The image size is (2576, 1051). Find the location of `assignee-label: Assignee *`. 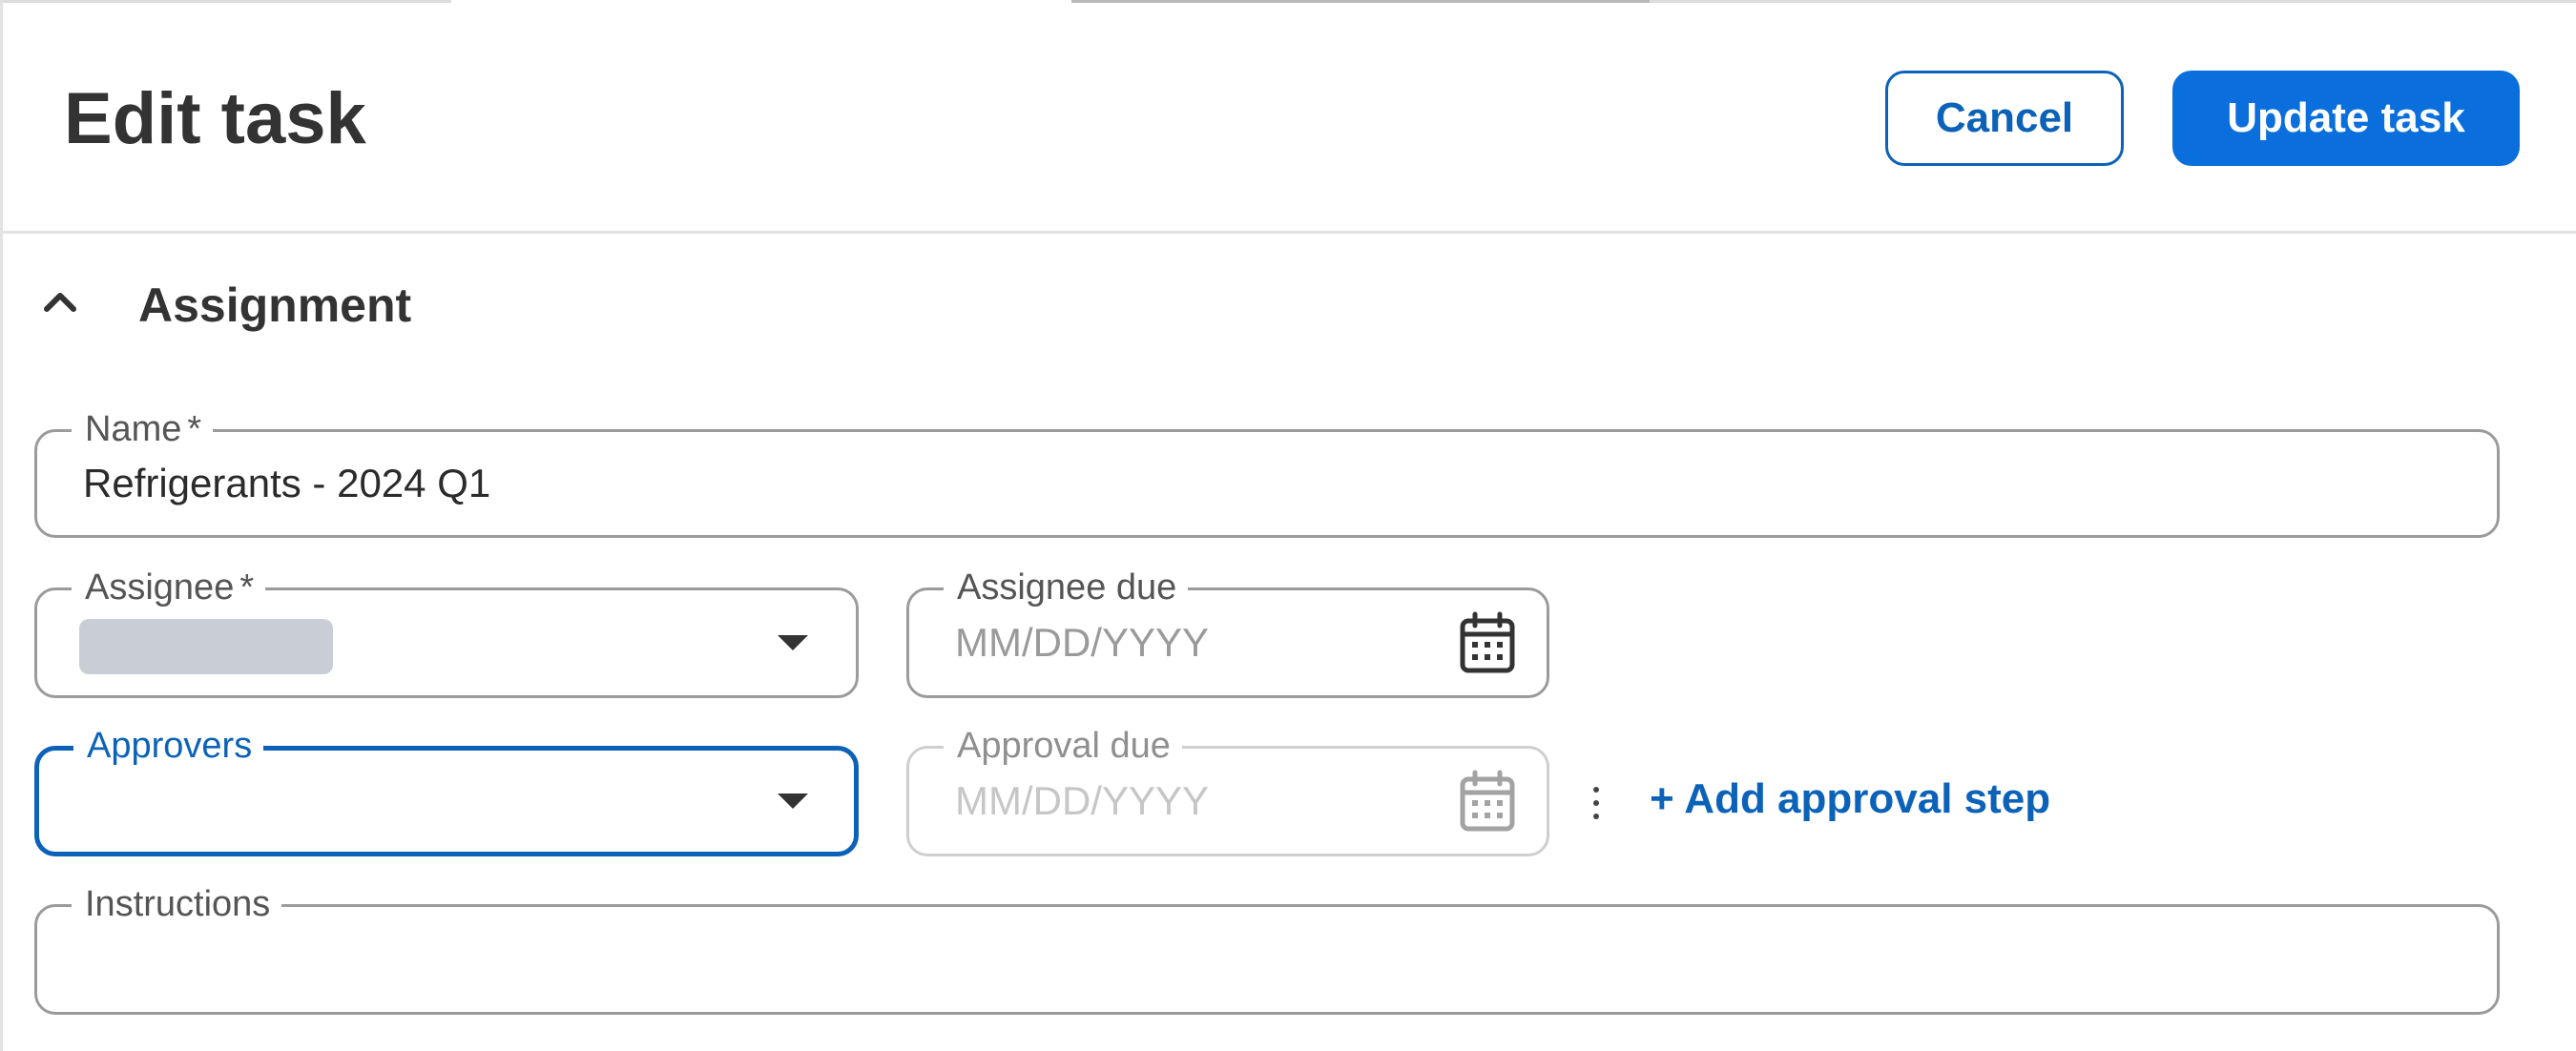

assignee-label: Assignee * is located at coordinates (169, 587).